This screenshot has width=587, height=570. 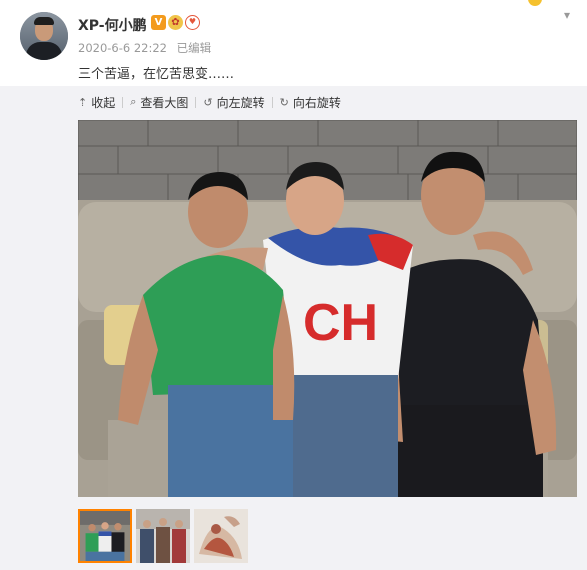 I want to click on author-name: XP-何小鹏, so click(x=112, y=25).